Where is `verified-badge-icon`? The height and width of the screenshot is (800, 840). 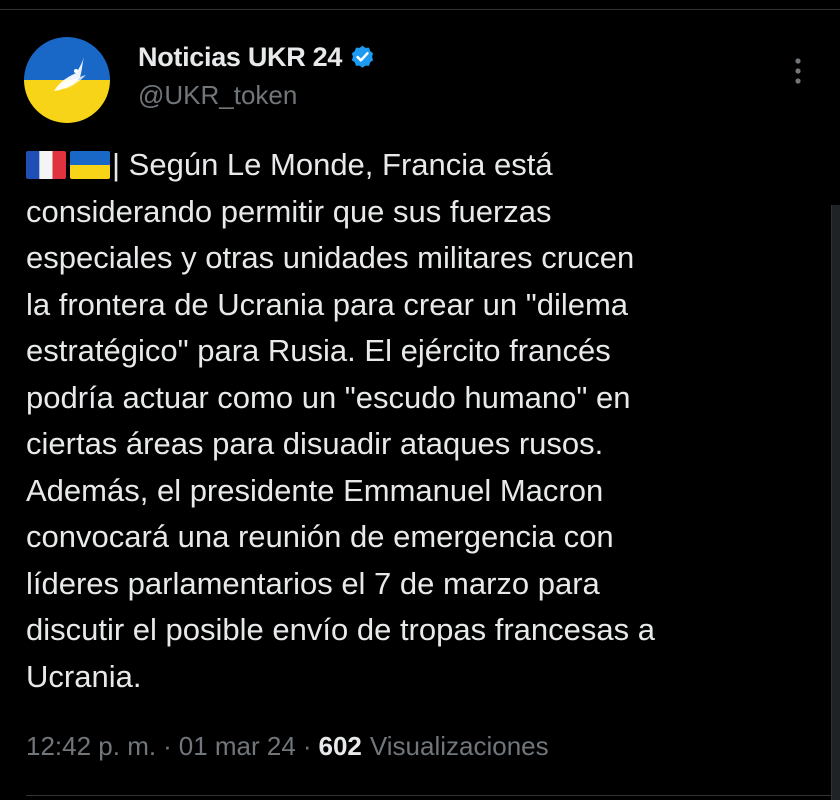 verified-badge-icon is located at coordinates (362, 57).